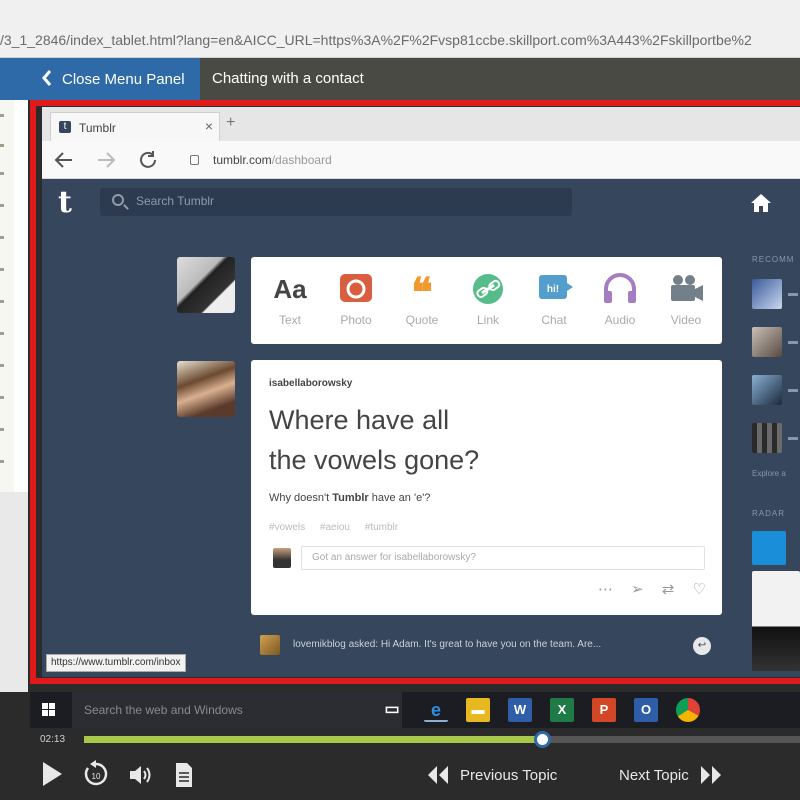  What do you see at coordinates (123, 79) in the screenshot?
I see `close-menu-panel-label: Close Menu Panel` at bounding box center [123, 79].